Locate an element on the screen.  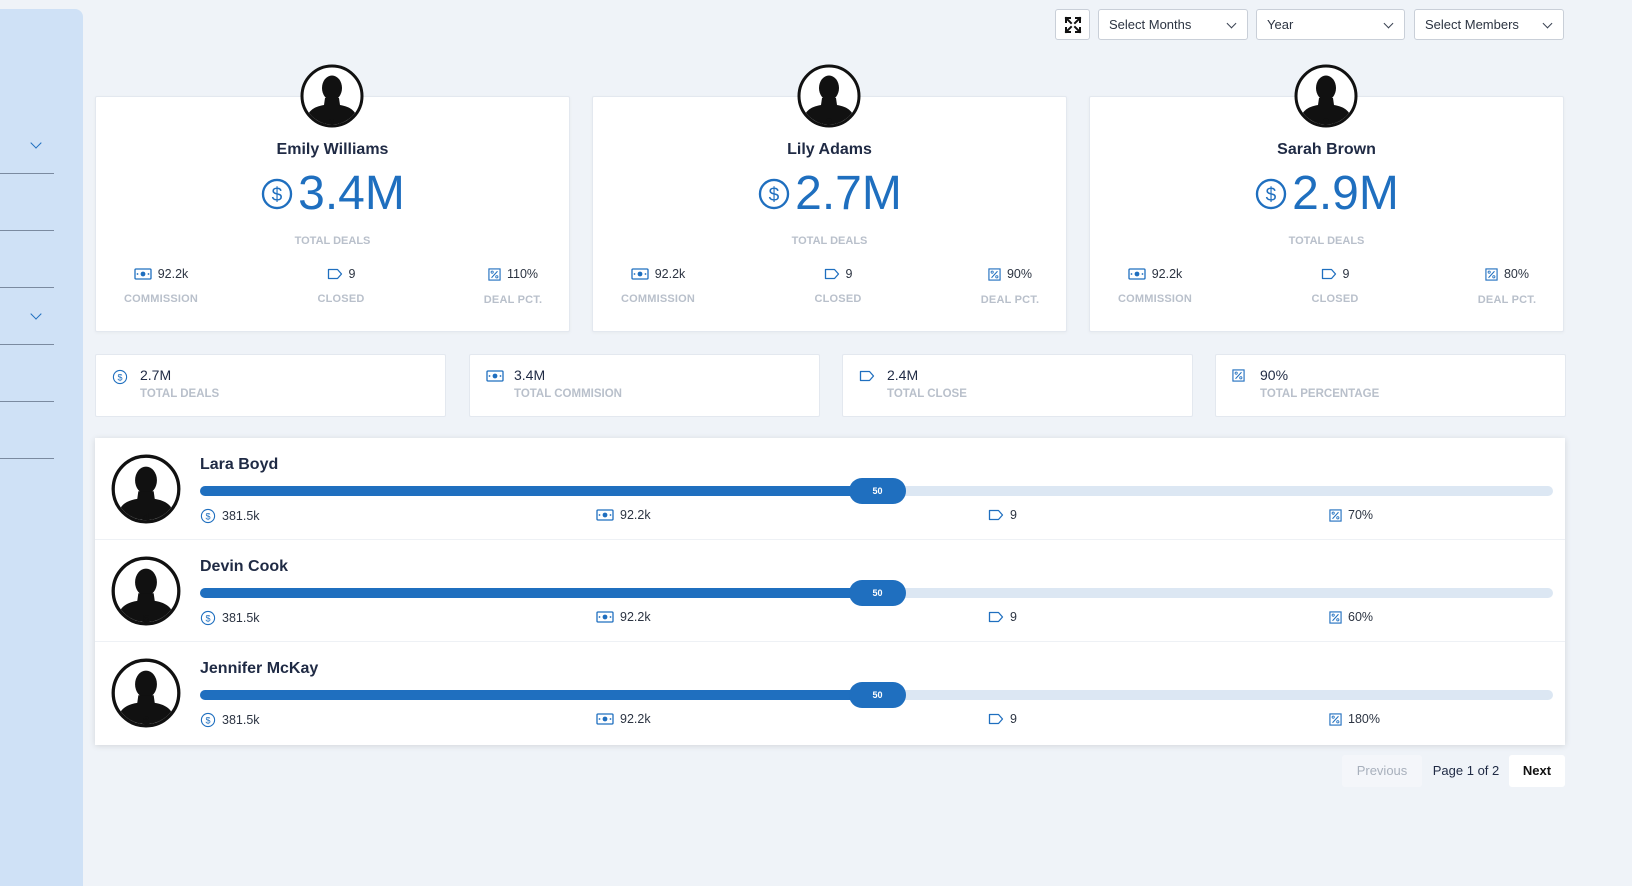
sidebar is located at coordinates (41, 447).